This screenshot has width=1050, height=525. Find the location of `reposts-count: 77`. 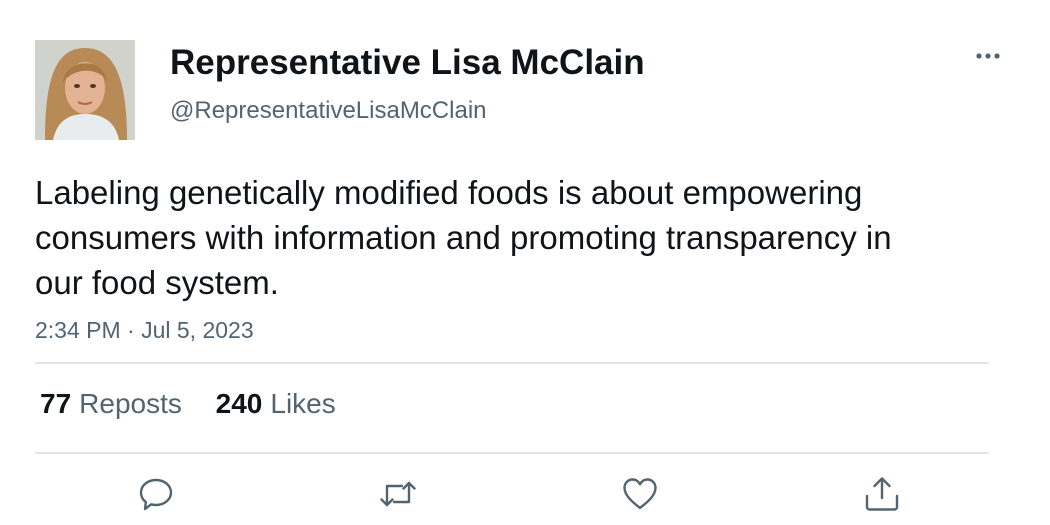

reposts-count: 77 is located at coordinates (56, 403).